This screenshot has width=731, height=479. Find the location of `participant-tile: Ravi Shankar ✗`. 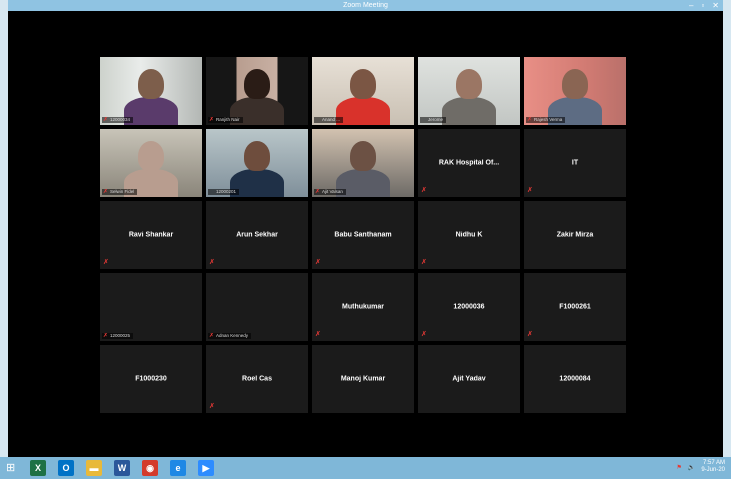

participant-tile: Ravi Shankar ✗ is located at coordinates (151, 235).